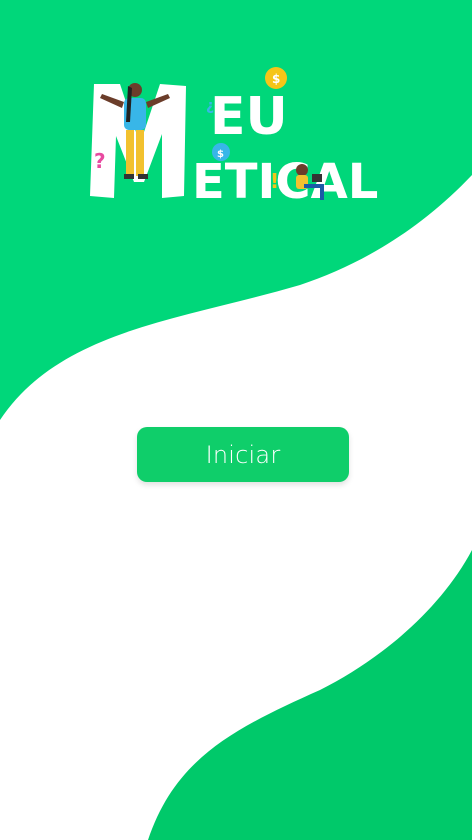 This screenshot has height=840, width=472. I want to click on question-mark-icon: ?, so click(100, 161).